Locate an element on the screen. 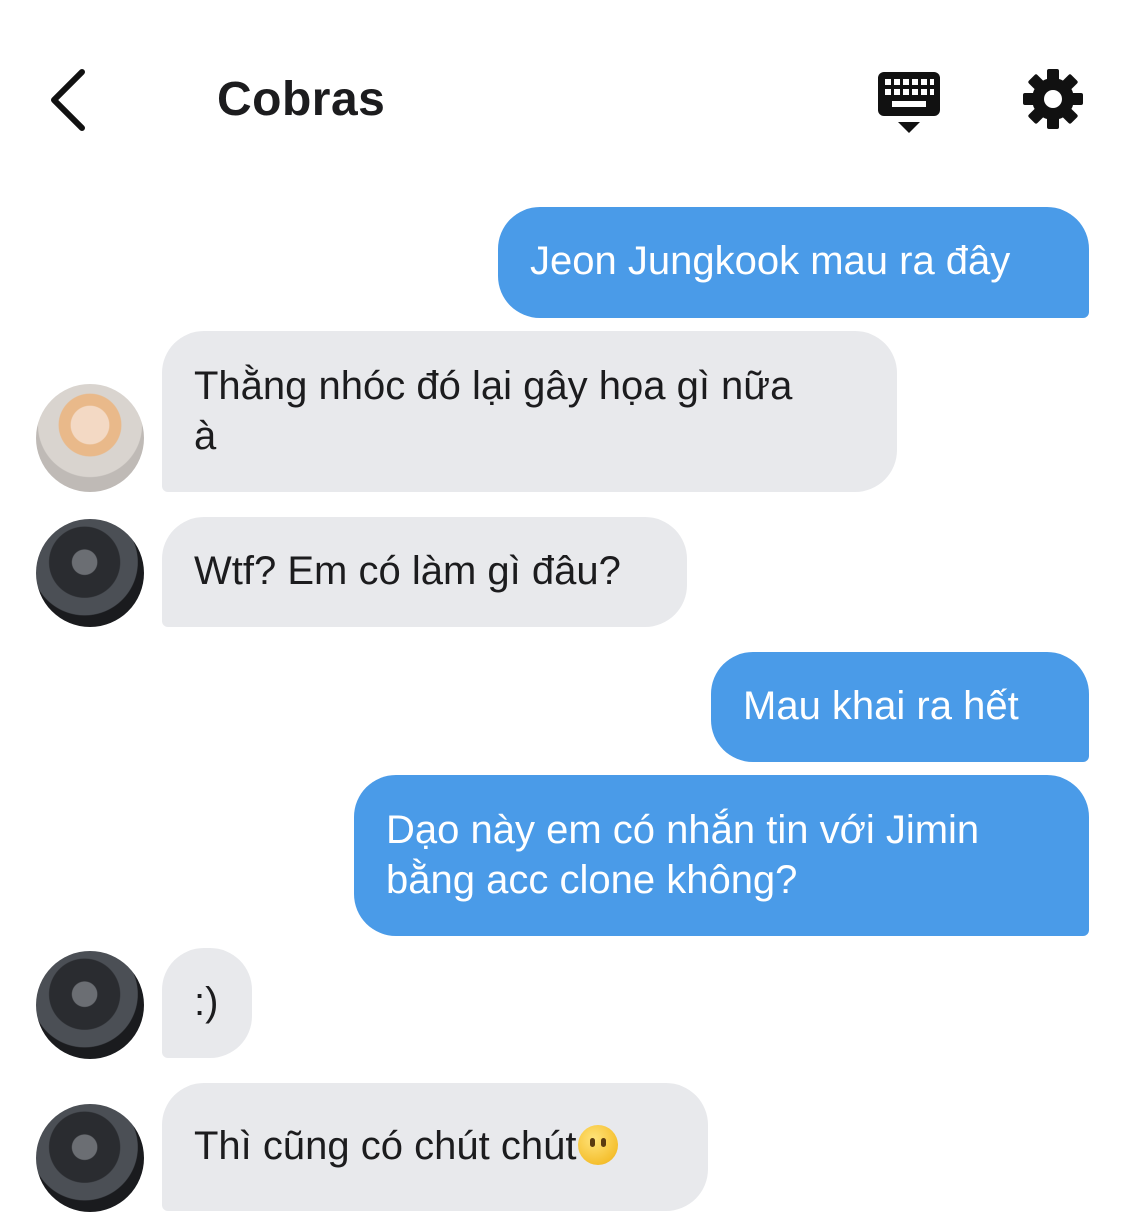 Image resolution: width=1125 pixels, height=1229 pixels. message-text-line: à is located at coordinates (205, 436).